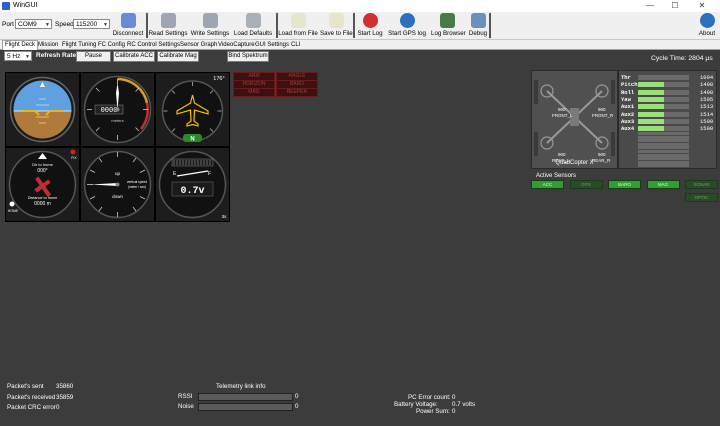 This screenshot has height=426, width=720. I want to click on about-button: About, so click(707, 25).